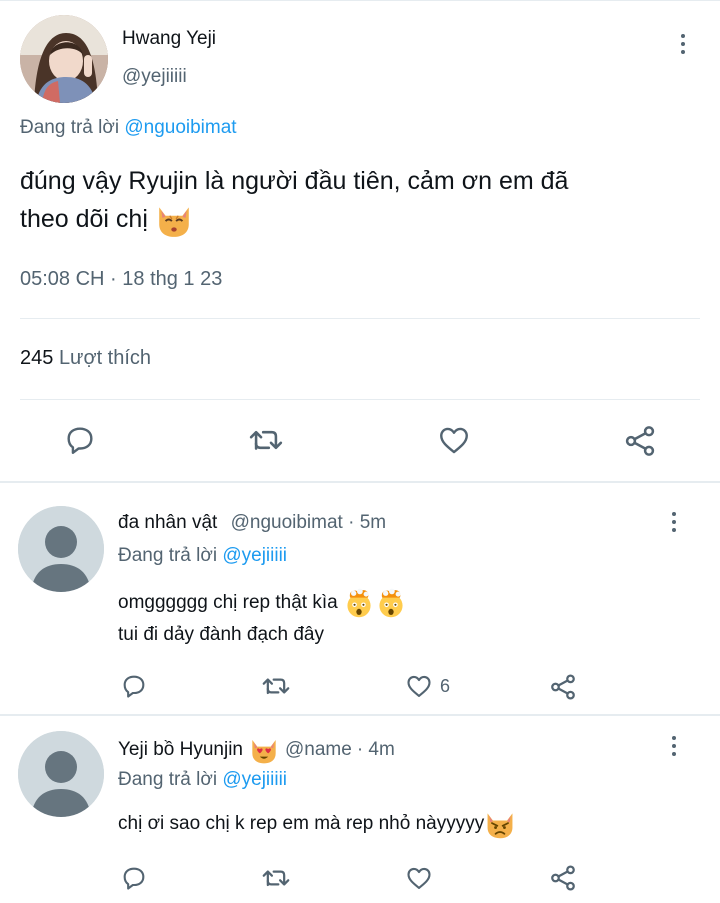 This screenshot has width=720, height=903. I want to click on tweet-text-line-2-wrap: theo dõi chị, so click(360, 219).